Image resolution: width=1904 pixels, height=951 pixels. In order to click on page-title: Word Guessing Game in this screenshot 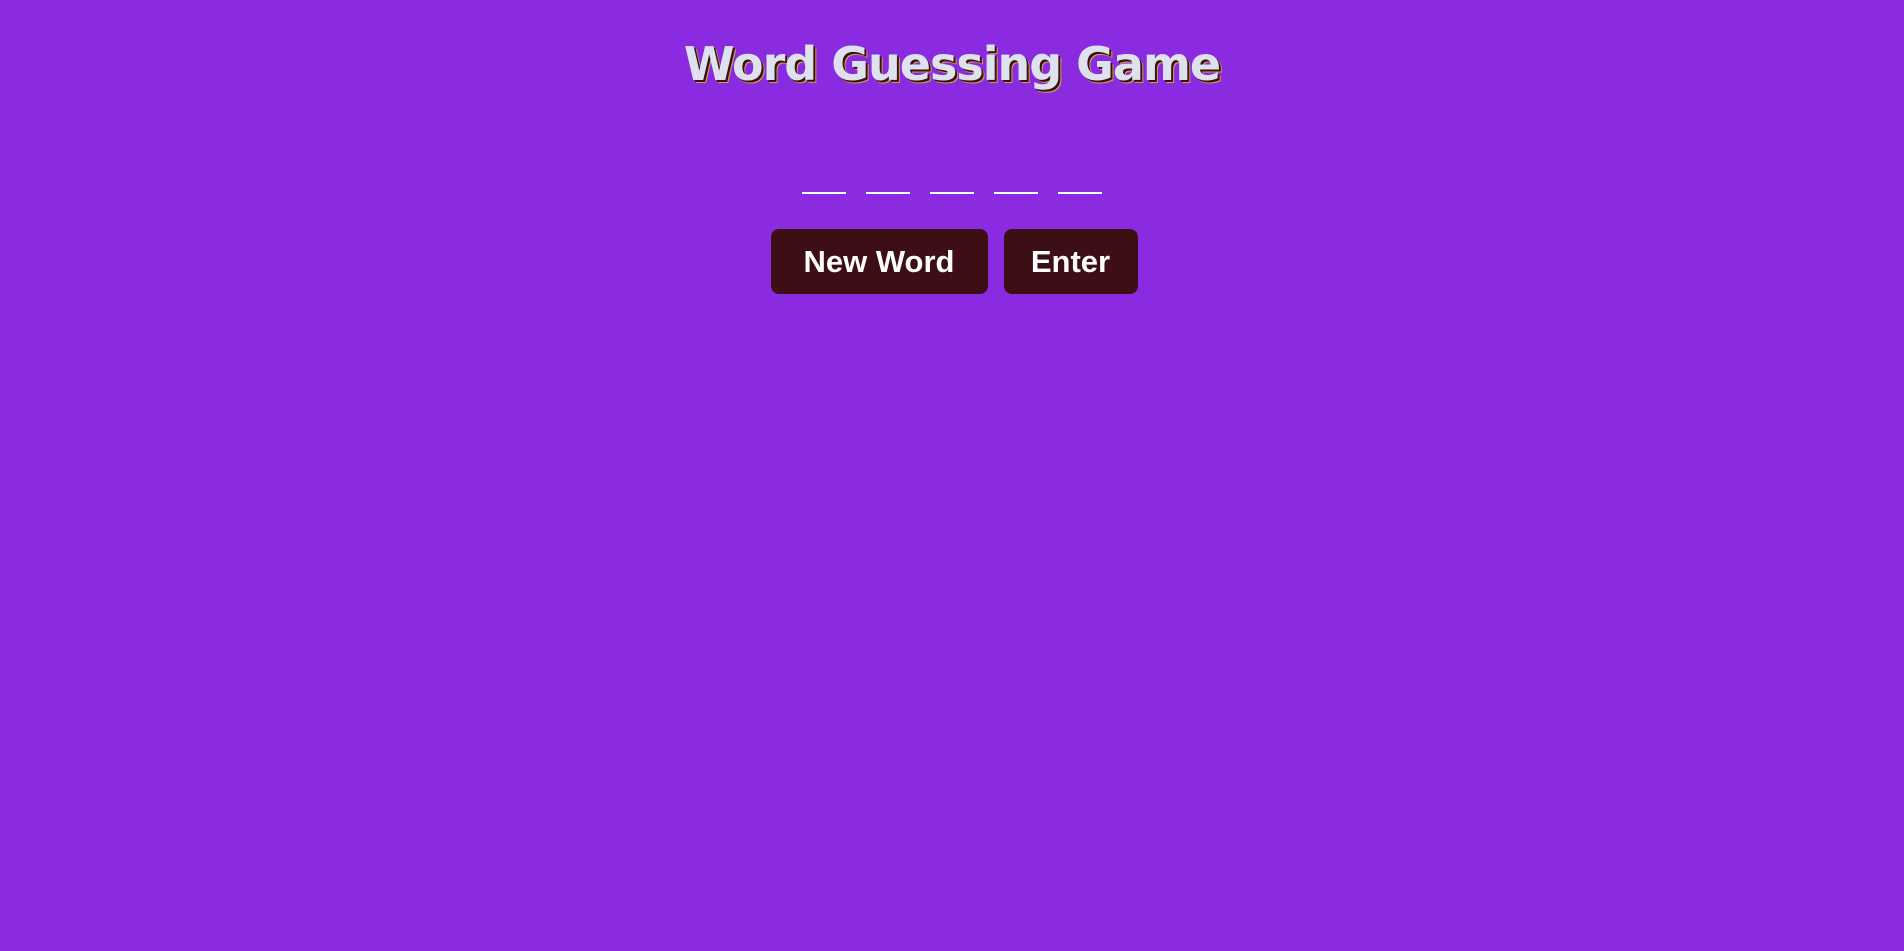, I will do `click(952, 64)`.